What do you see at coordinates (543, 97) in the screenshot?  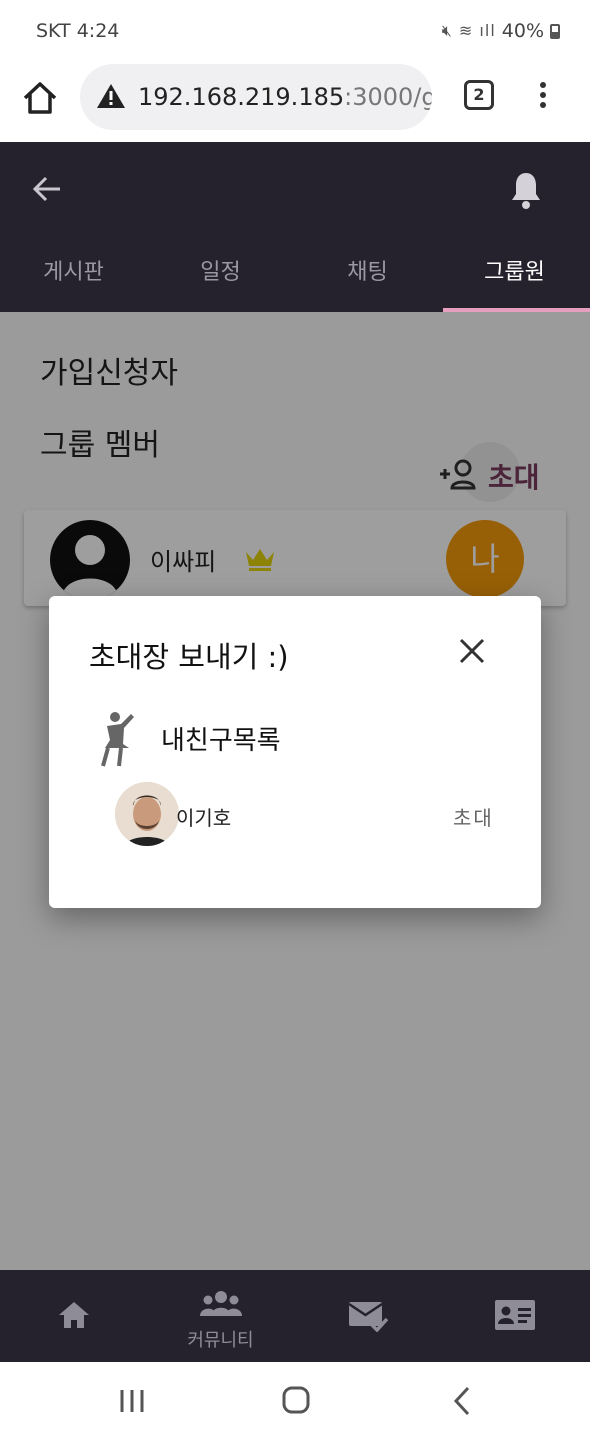 I see `more-menu-icon` at bounding box center [543, 97].